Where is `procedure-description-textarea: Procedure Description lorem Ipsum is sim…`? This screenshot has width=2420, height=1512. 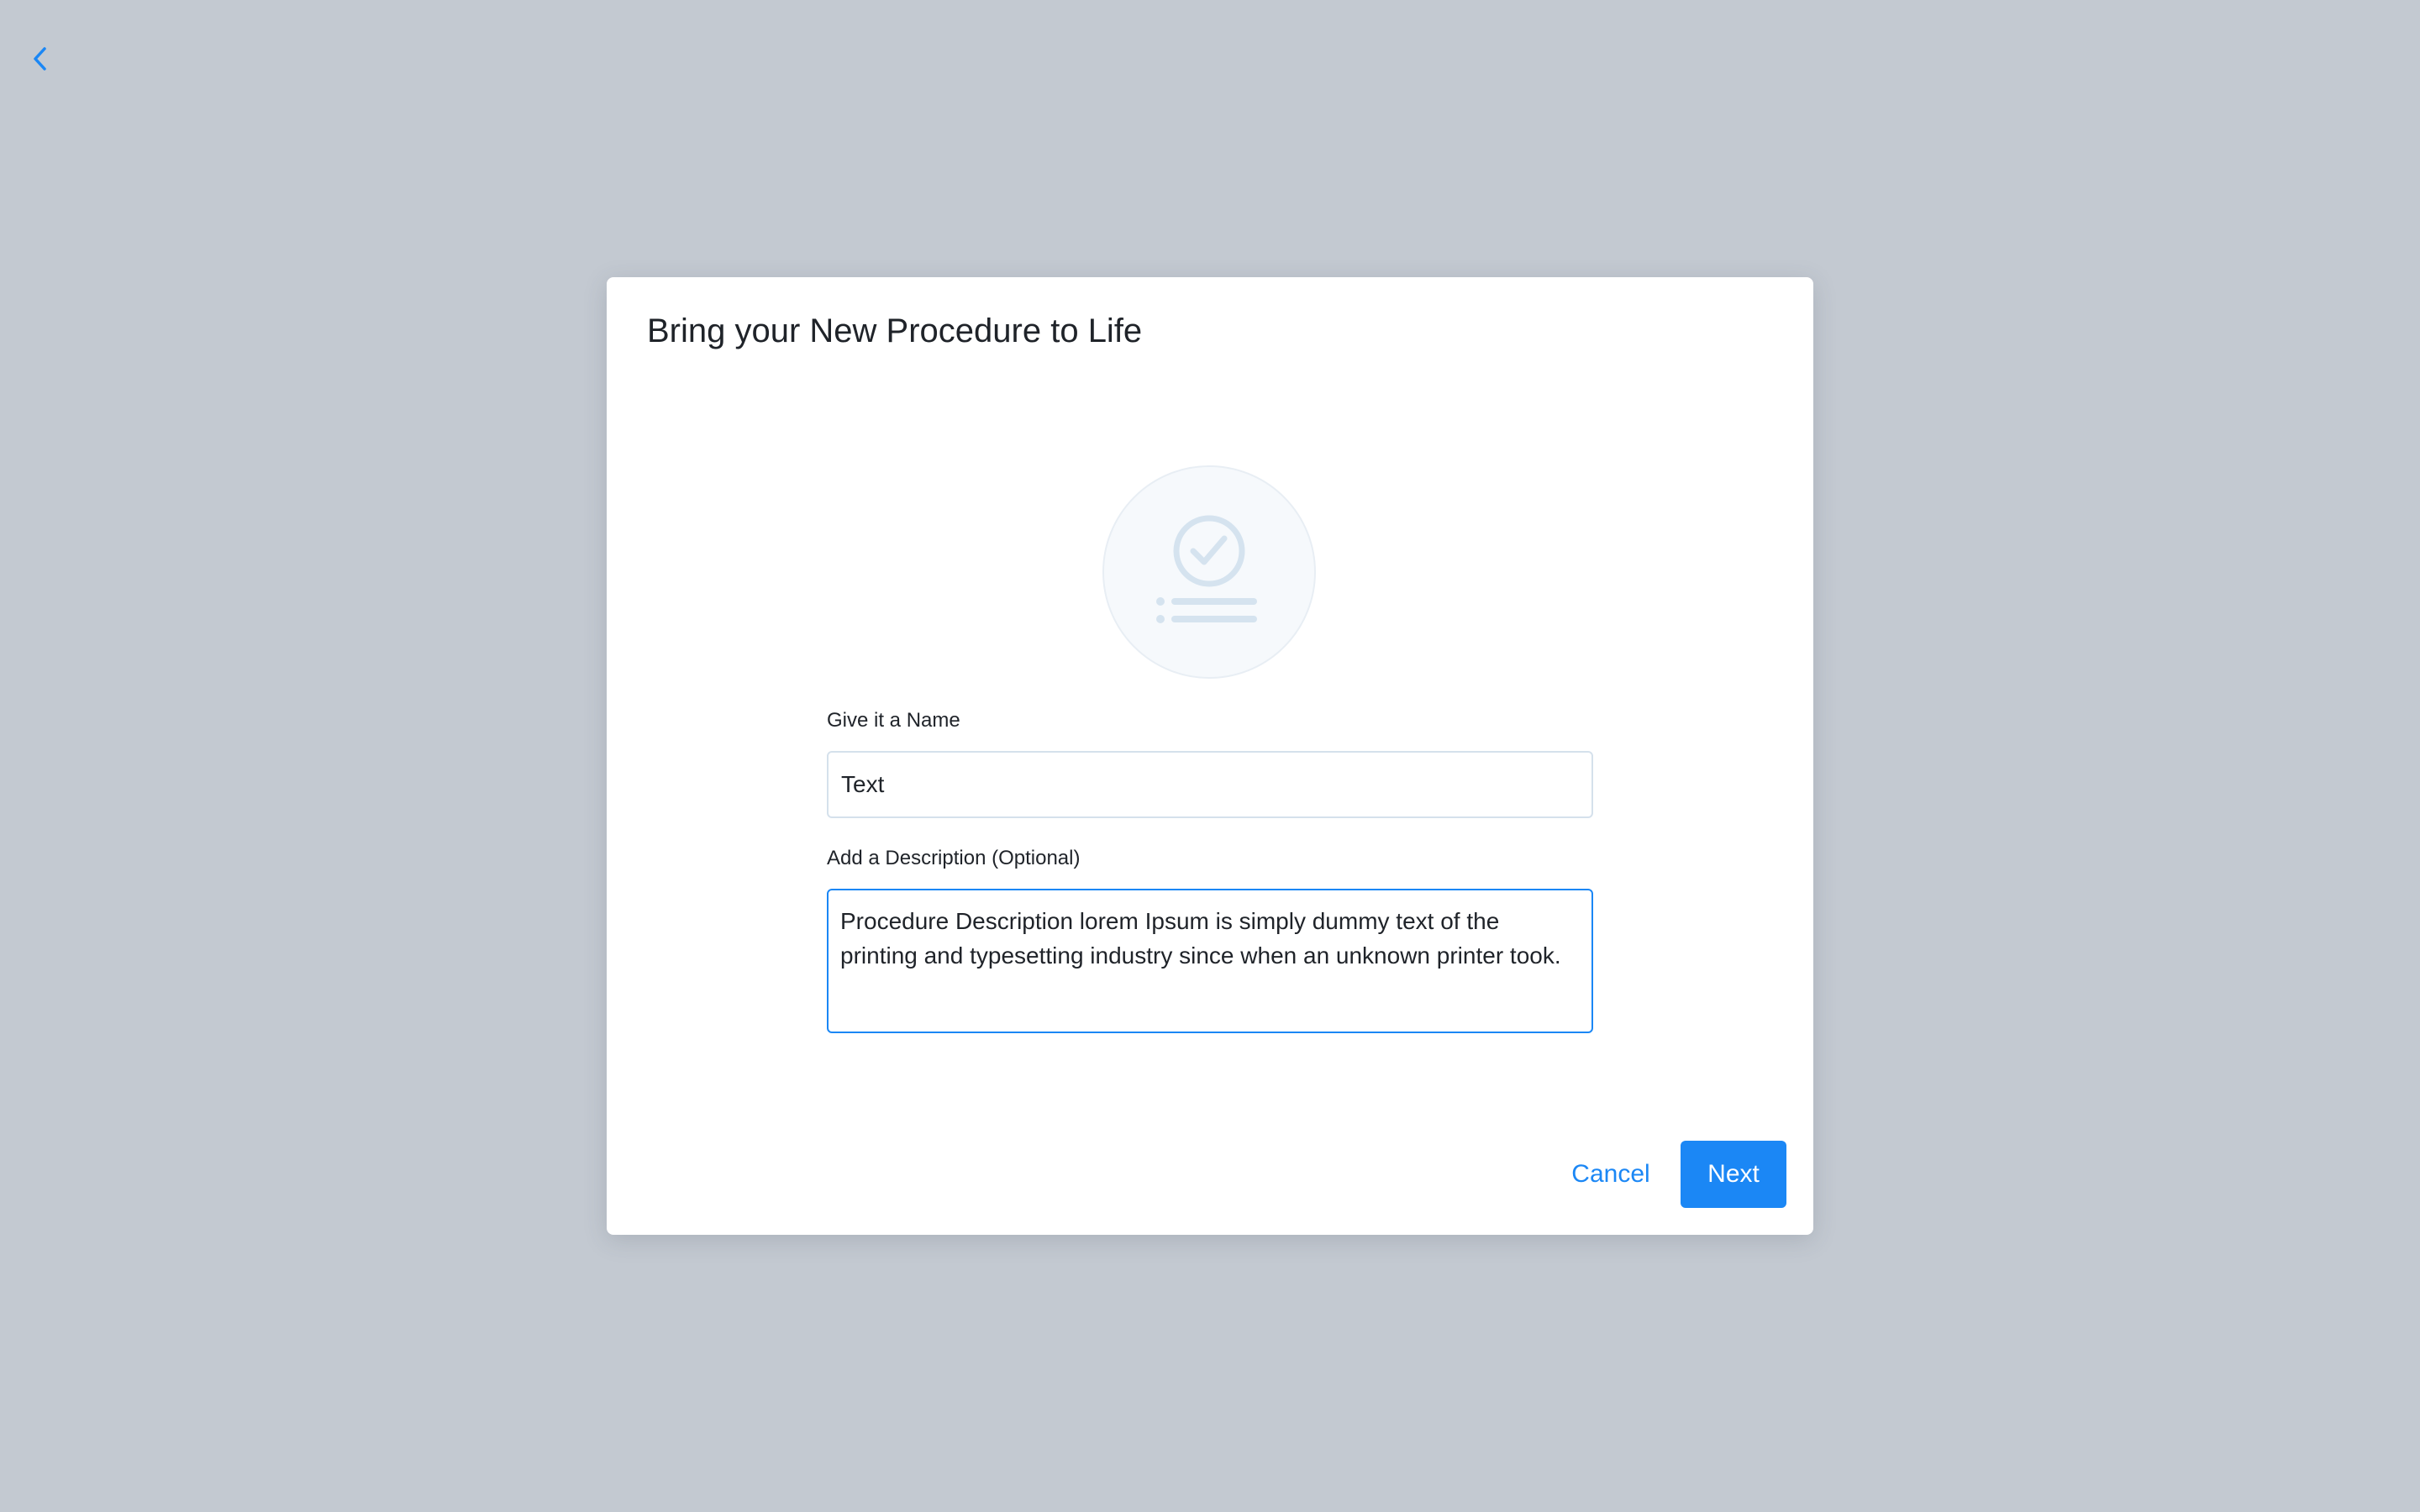
procedure-description-textarea: Procedure Description lorem Ipsum is sim… is located at coordinates (1210, 961).